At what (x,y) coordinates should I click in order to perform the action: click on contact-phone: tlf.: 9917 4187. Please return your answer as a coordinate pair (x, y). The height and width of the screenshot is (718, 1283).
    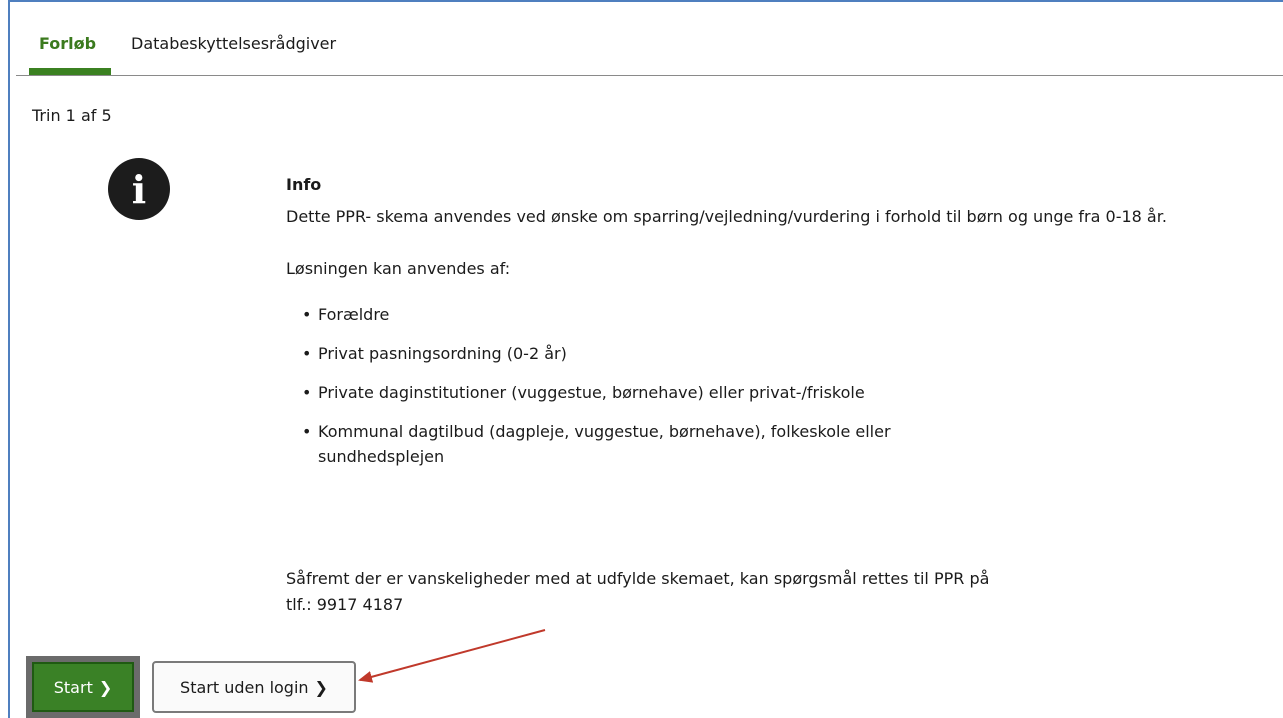
    Looking at the image, I should click on (345, 604).